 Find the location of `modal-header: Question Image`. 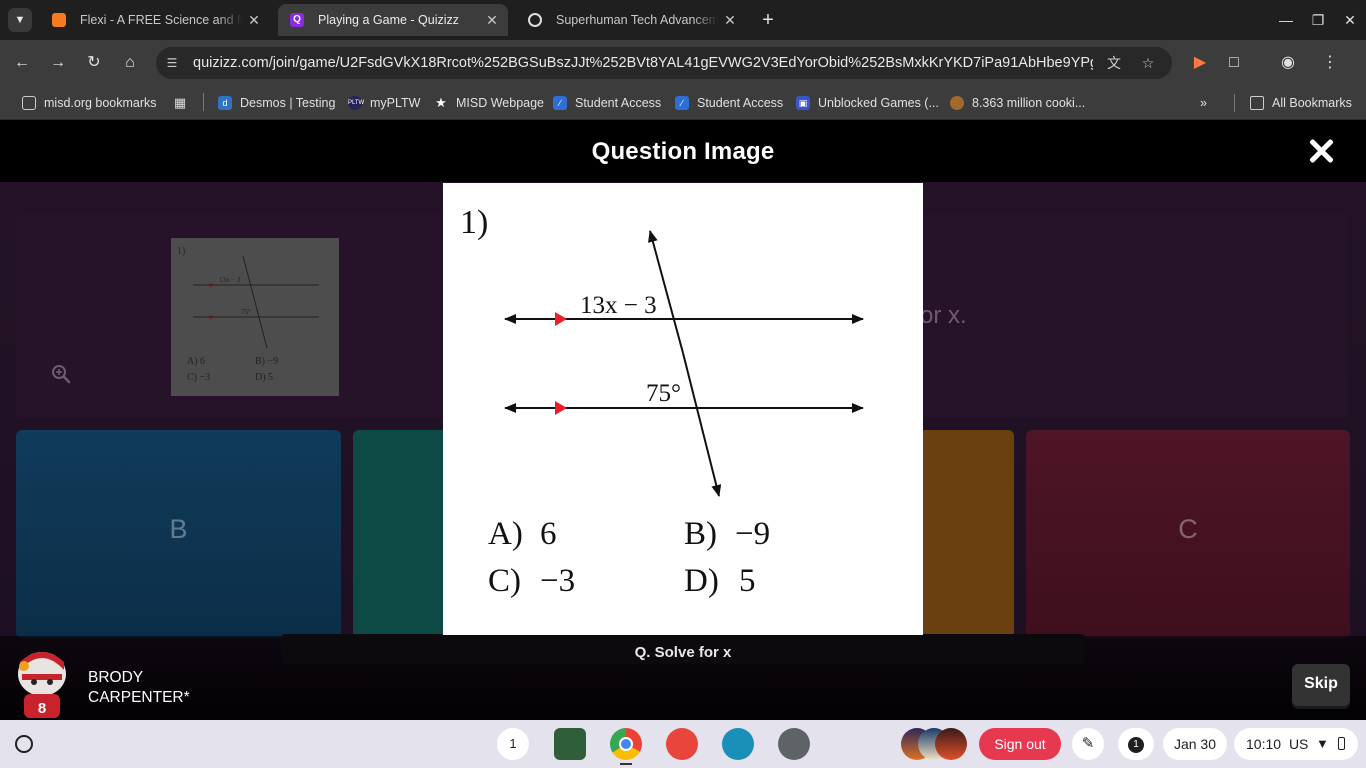

modal-header: Question Image is located at coordinates (683, 151).